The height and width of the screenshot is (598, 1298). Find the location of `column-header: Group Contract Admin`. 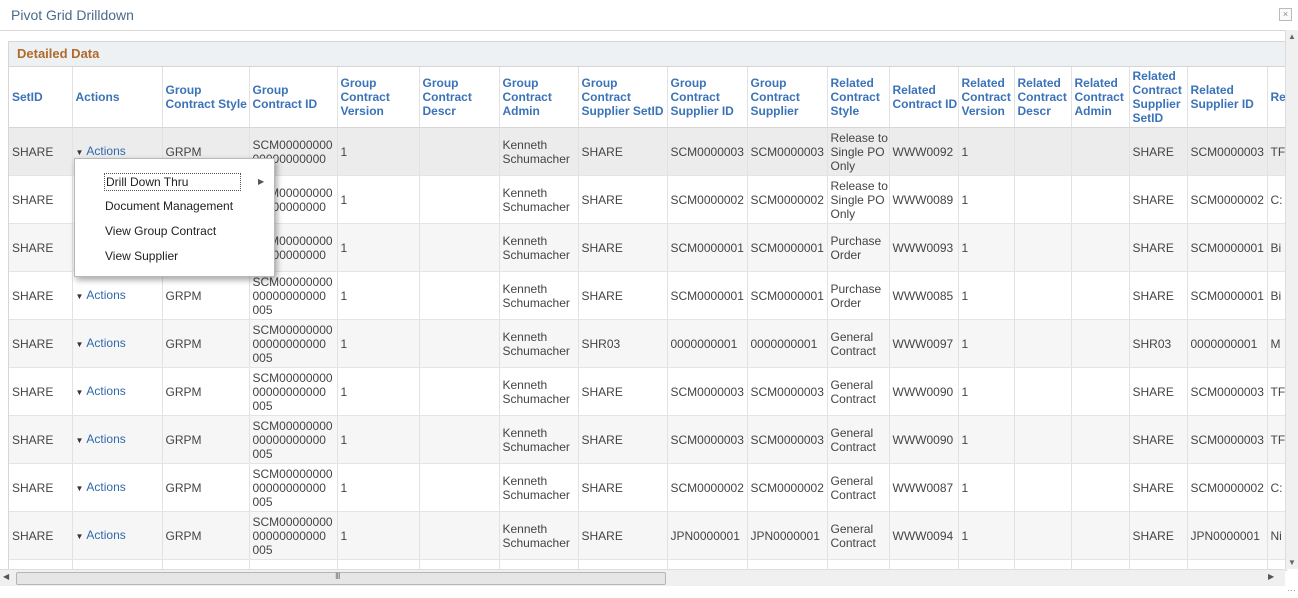

column-header: Group Contract Admin is located at coordinates (539, 97).